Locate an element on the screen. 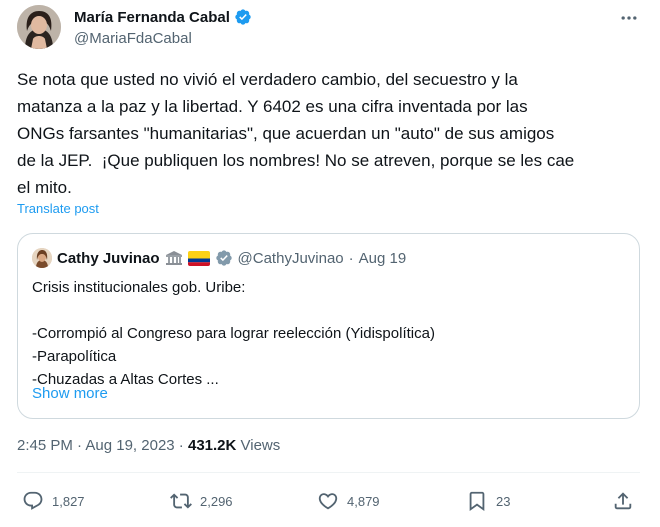  show-more-link: Show more is located at coordinates (70, 393).